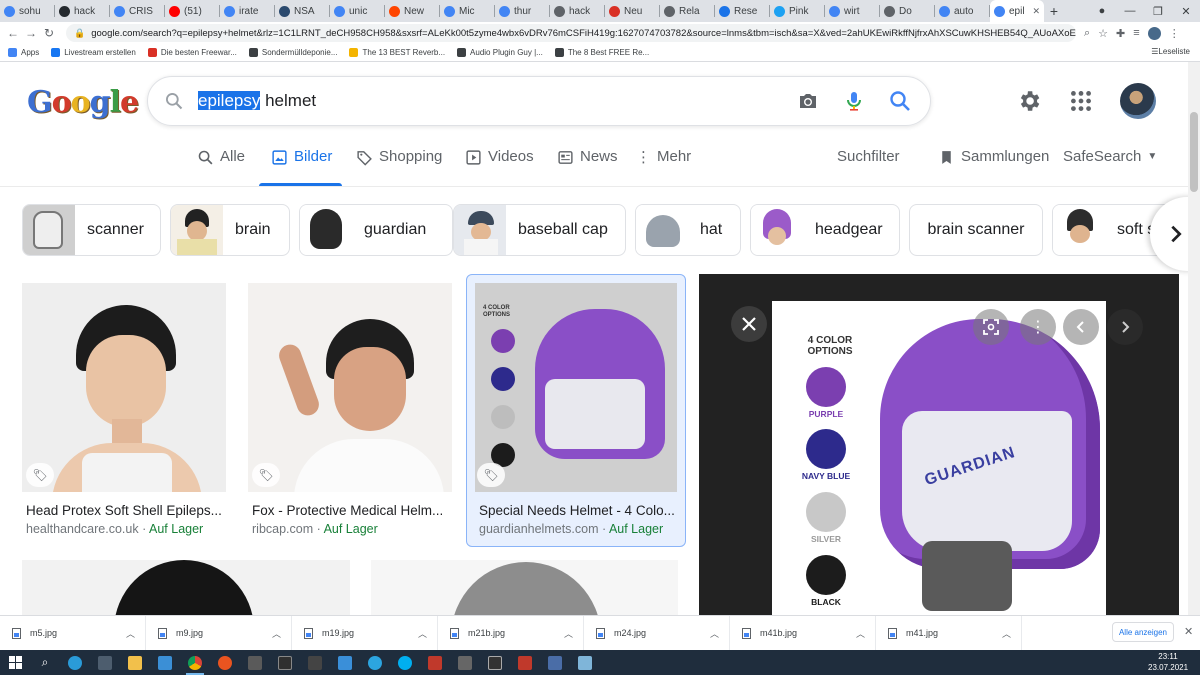  I want to click on chip-scanner: scanner, so click(91, 230).